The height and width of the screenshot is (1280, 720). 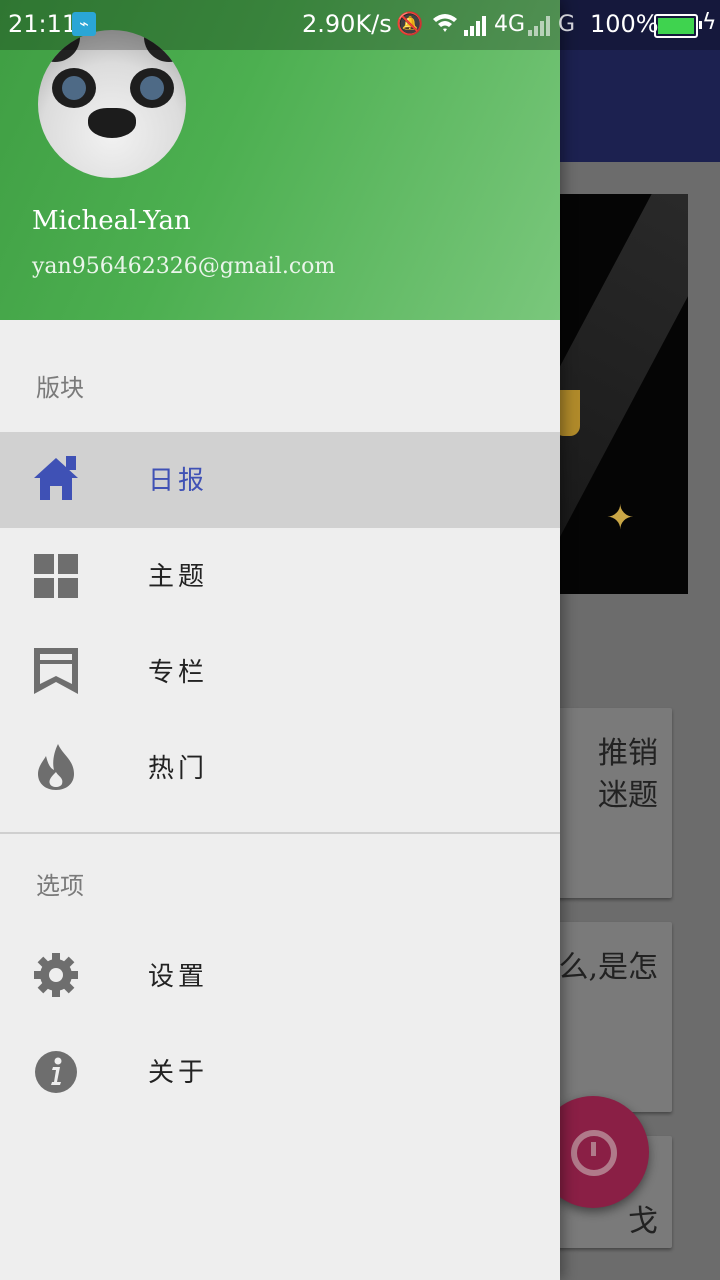 I want to click on section-label-options: 选项, so click(x=60, y=886).